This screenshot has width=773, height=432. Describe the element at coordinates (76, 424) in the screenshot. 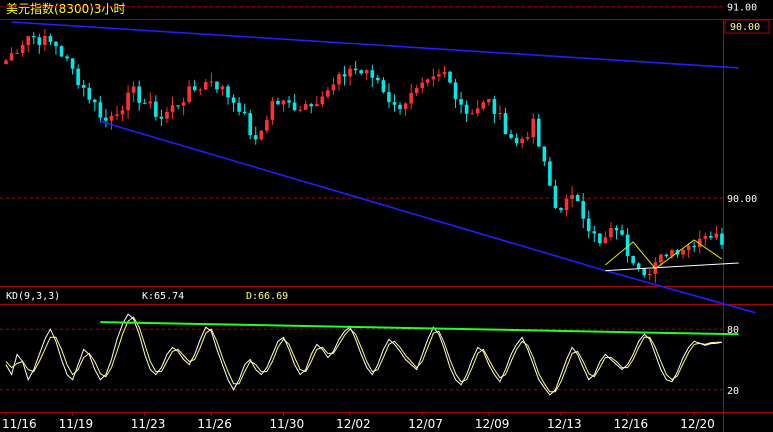

I see `x-tick-label: 11/19` at that location.